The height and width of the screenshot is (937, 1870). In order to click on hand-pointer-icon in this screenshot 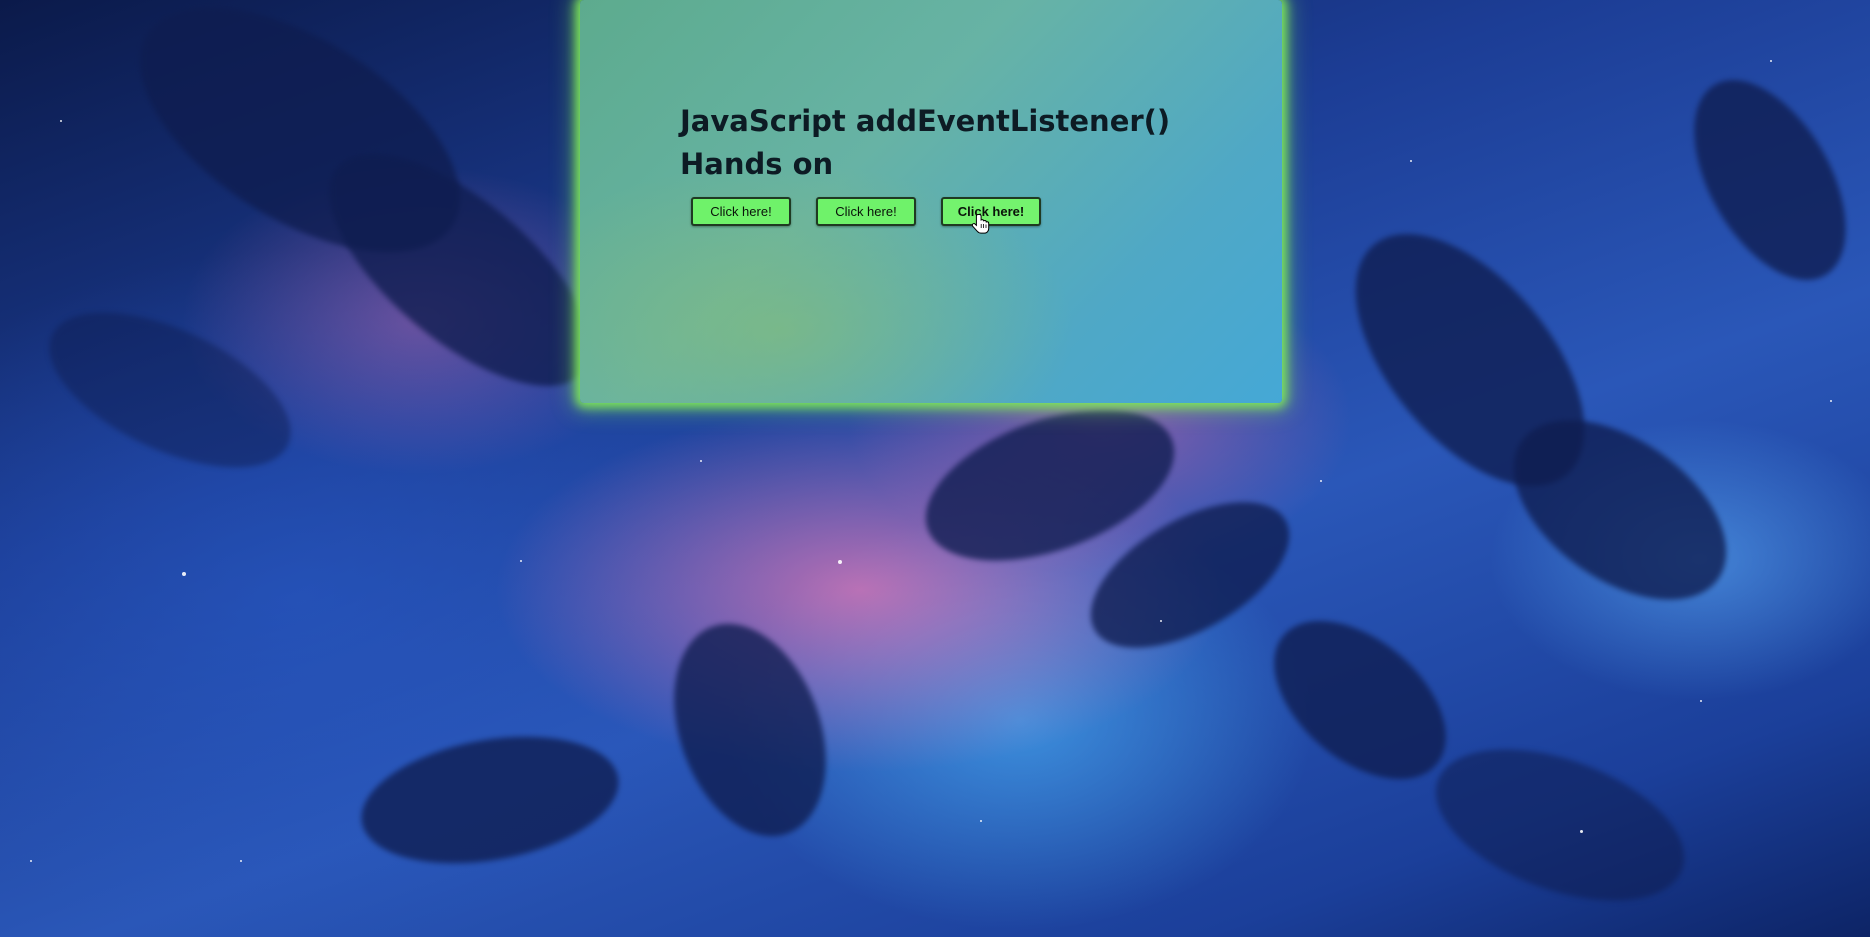, I will do `click(981, 224)`.